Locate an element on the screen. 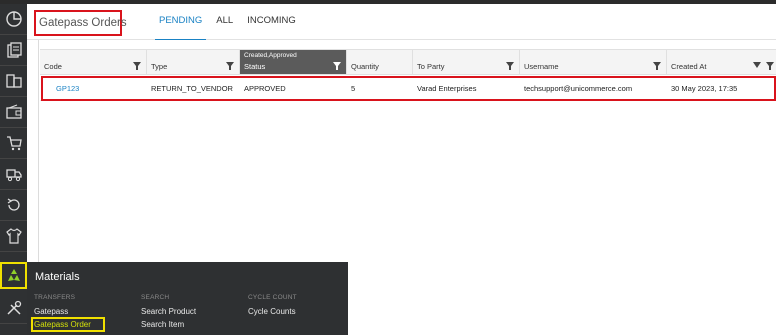 This screenshot has width=776, height=335. column-header-created-at: Created At is located at coordinates (721, 62).